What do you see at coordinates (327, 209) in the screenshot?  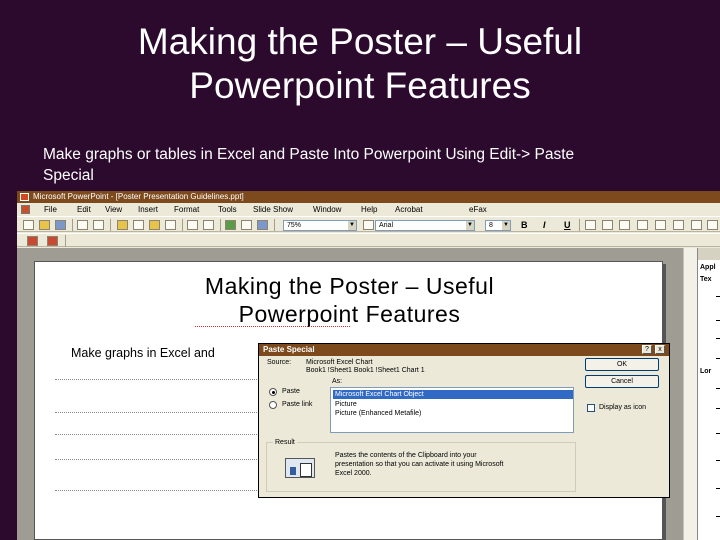 I see `menu-window: Window` at bounding box center [327, 209].